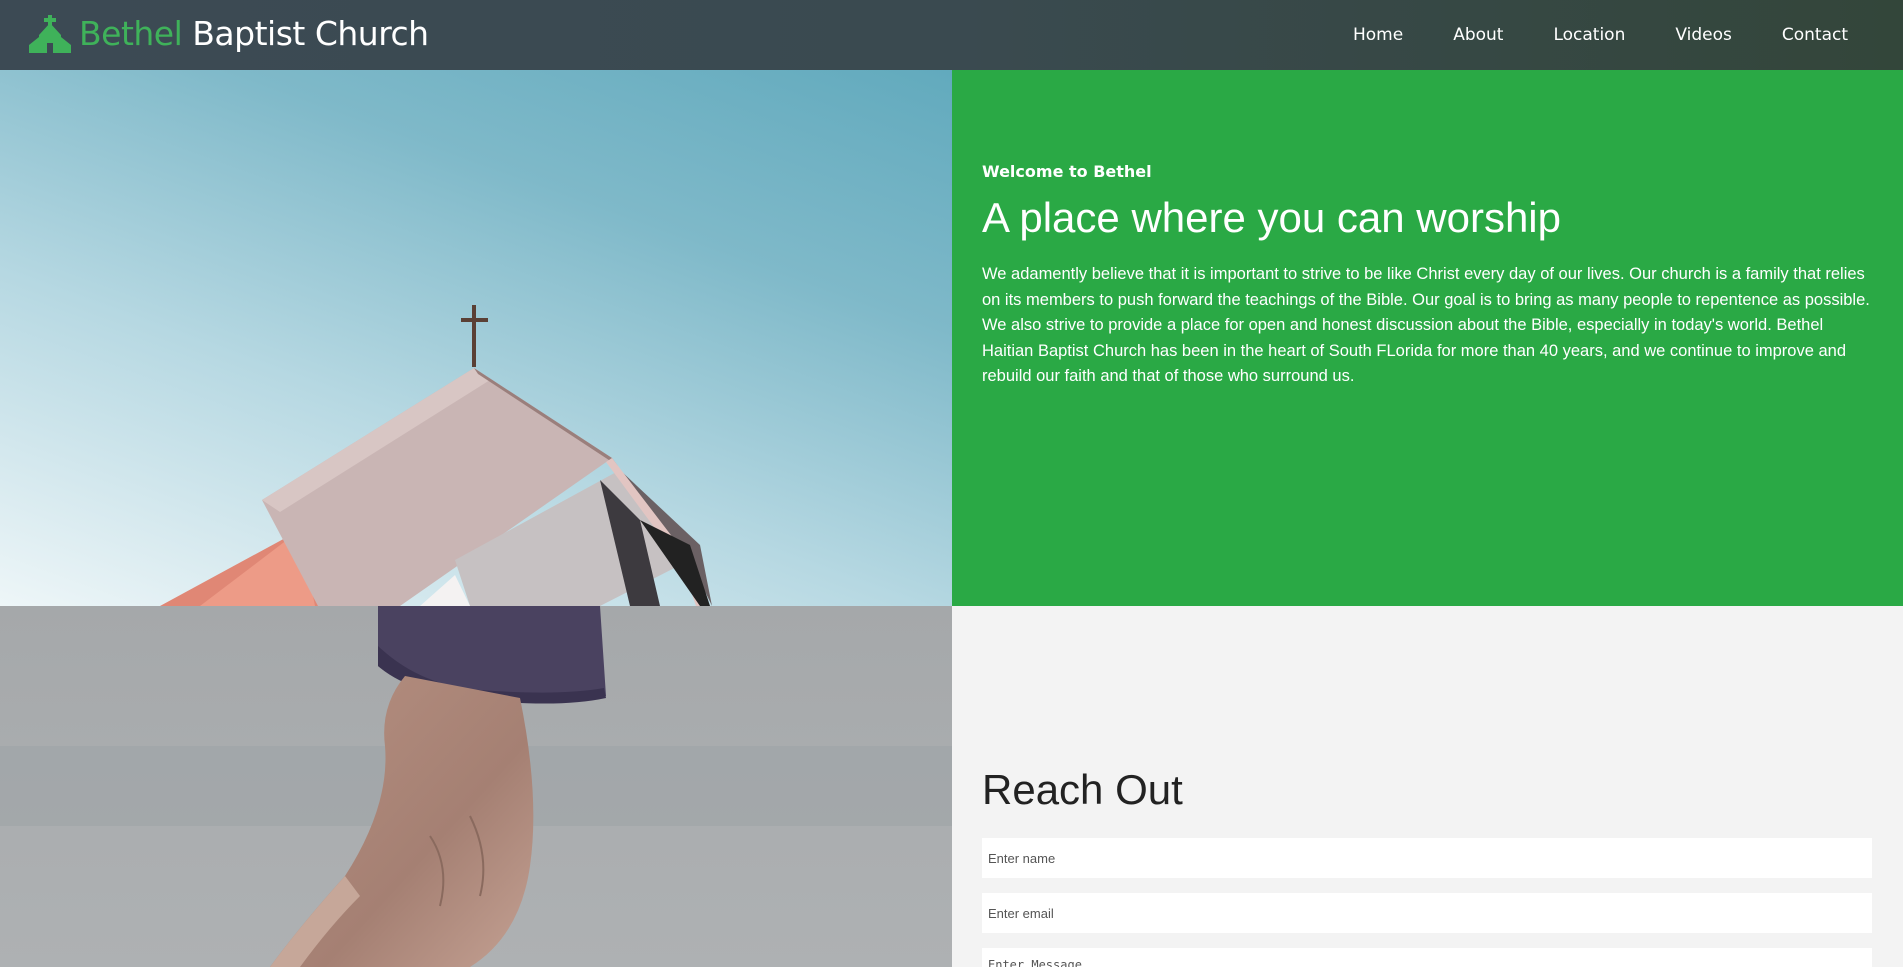  What do you see at coordinates (1427, 957) in the screenshot?
I see `message-input` at bounding box center [1427, 957].